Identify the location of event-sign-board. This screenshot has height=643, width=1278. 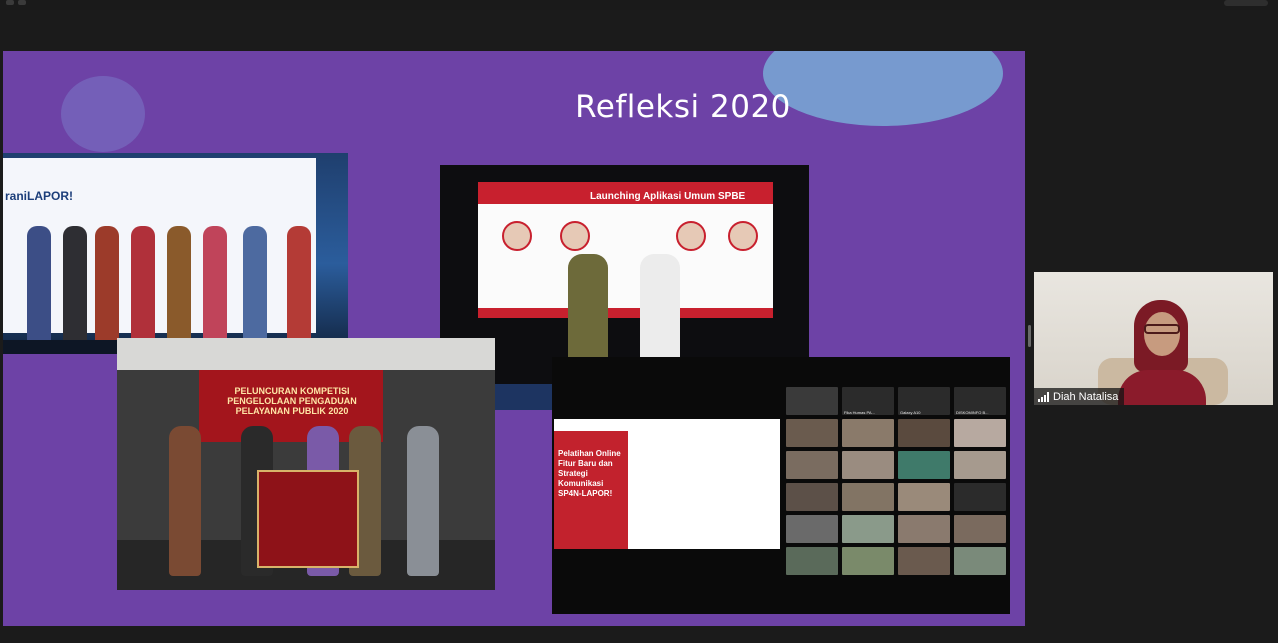
(308, 519).